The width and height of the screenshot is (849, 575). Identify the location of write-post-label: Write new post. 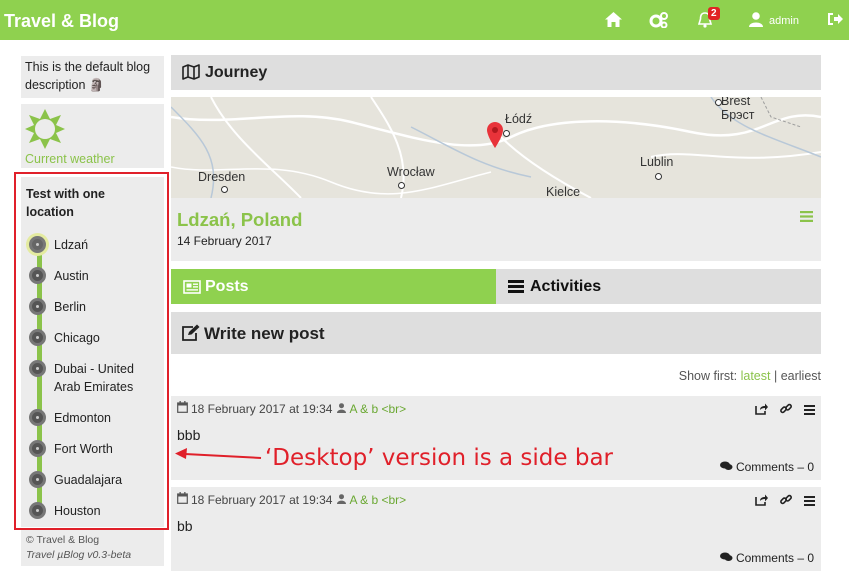
(264, 333).